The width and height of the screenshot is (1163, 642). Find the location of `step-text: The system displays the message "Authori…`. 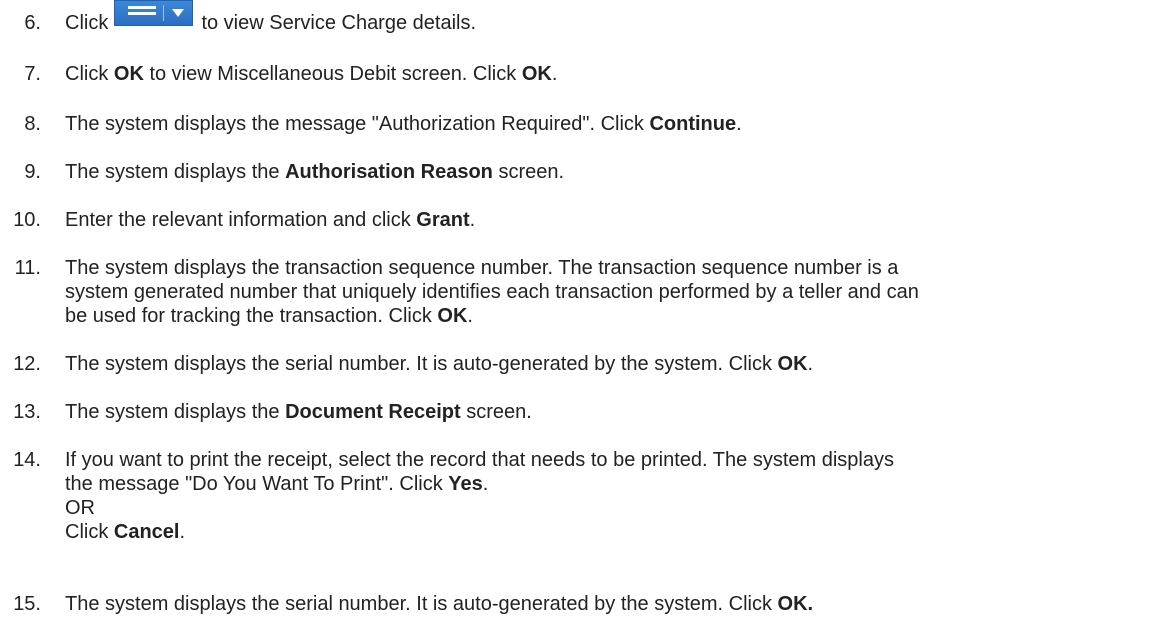

step-text: The system displays the message "Authori… is located at coordinates (595, 124).